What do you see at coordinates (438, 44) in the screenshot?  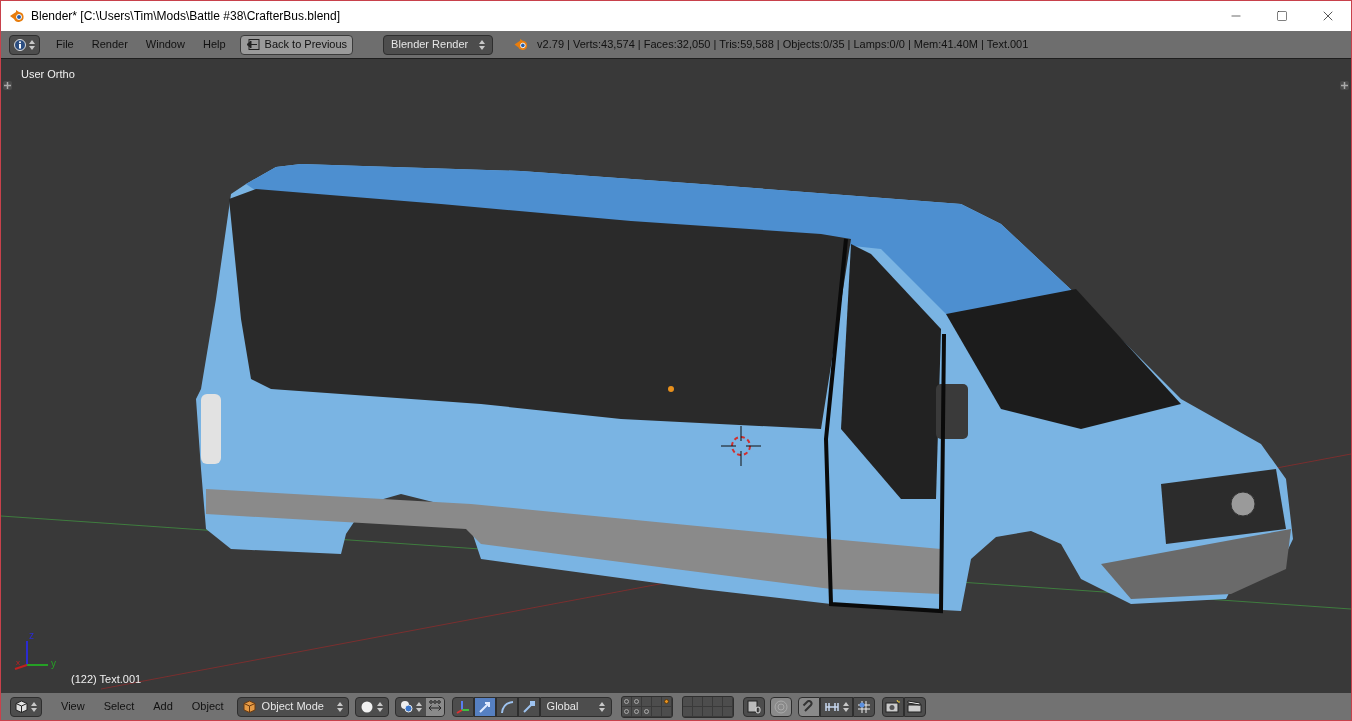 I see `render-engine-dropdown: Blender Render` at bounding box center [438, 44].